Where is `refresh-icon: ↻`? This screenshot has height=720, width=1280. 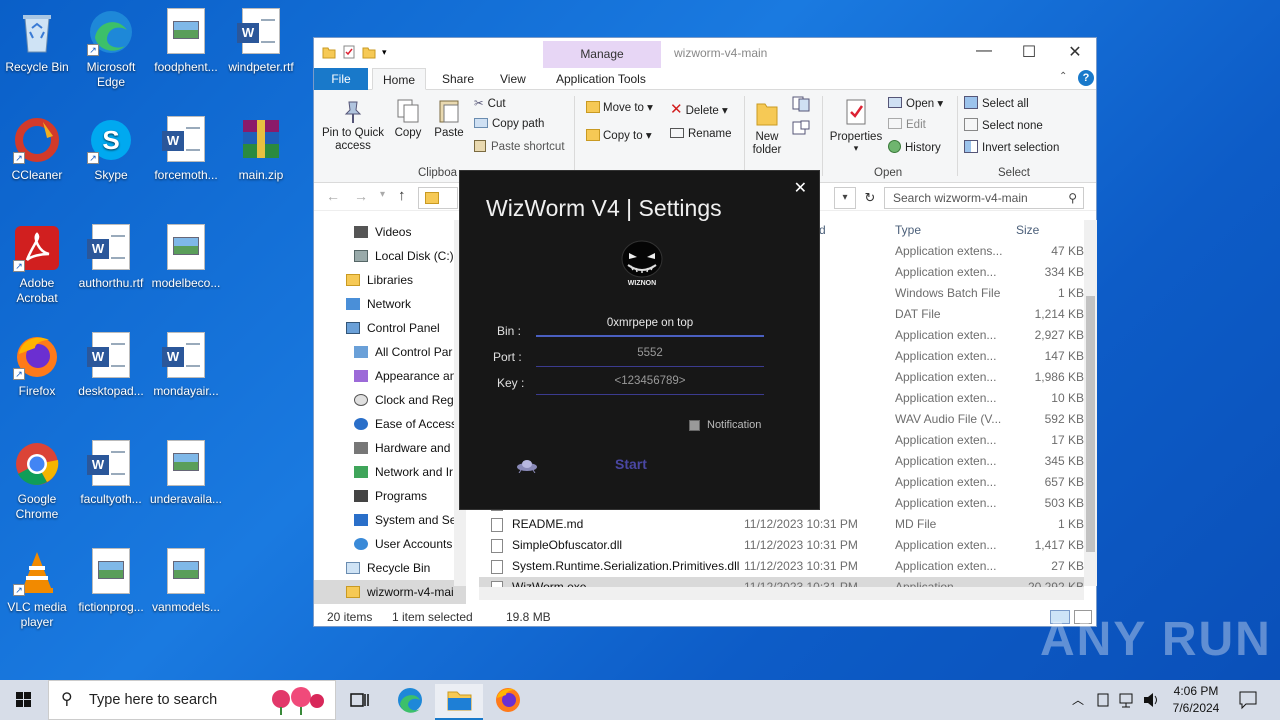 refresh-icon: ↻ is located at coordinates (870, 198).